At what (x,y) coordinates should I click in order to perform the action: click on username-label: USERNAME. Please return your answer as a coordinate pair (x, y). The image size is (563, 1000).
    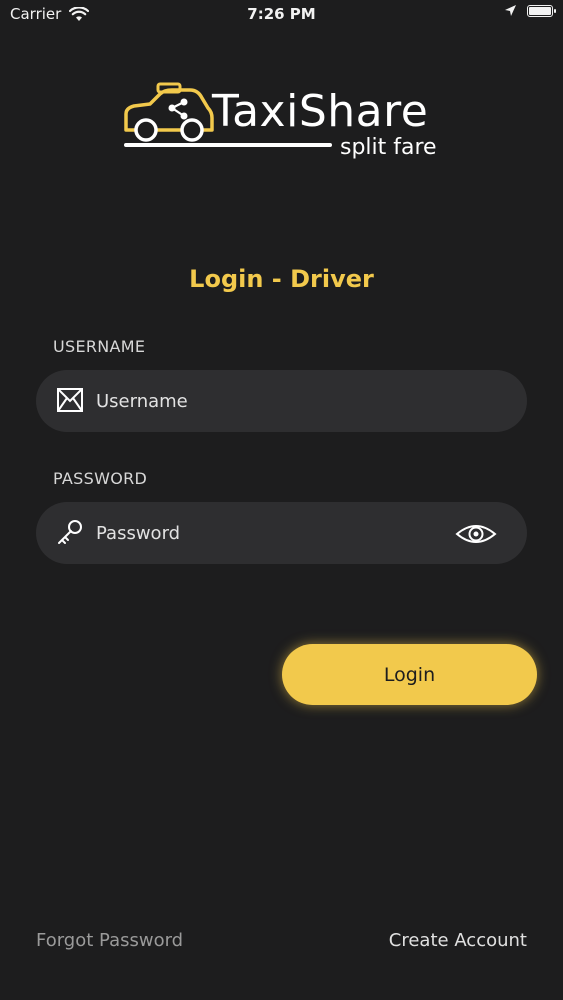
    Looking at the image, I should click on (99, 346).